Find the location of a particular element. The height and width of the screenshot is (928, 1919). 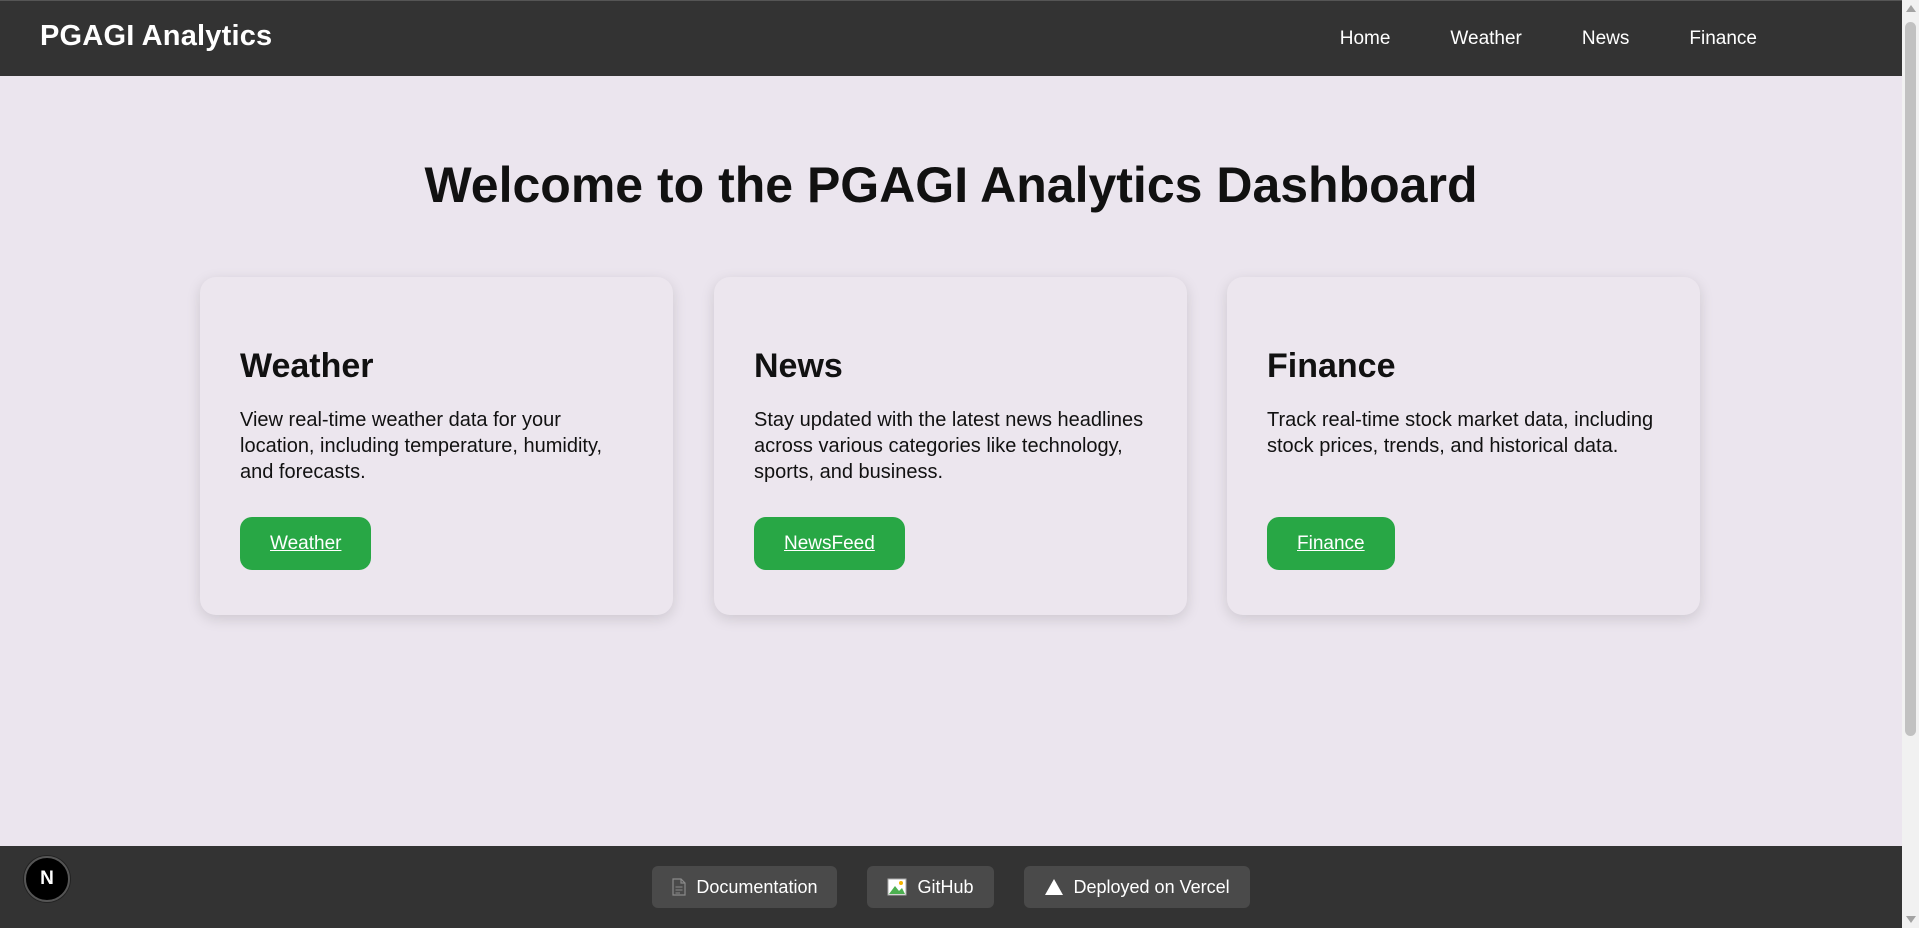

documentation-link: Documentation is located at coordinates (745, 887).